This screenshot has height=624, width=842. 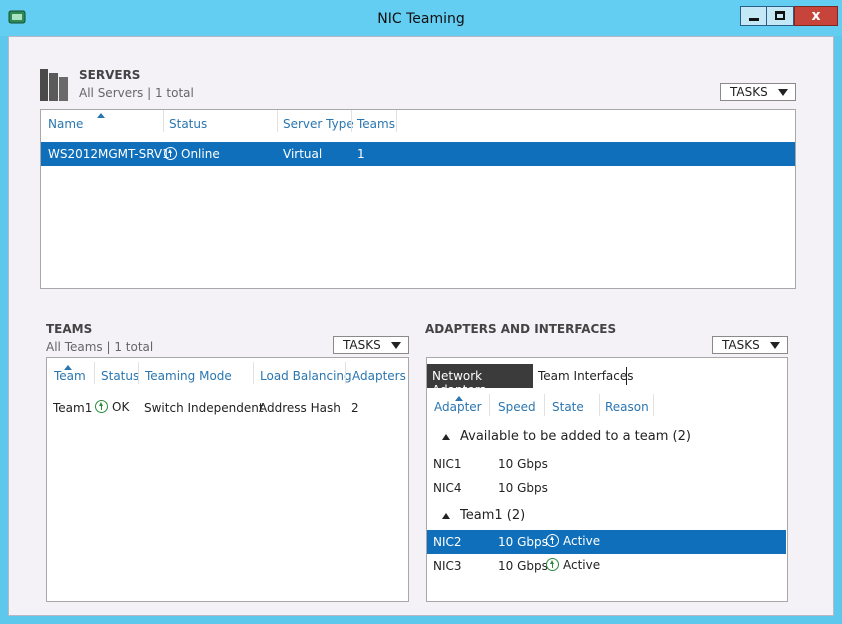 I want to click on column-header-server-type: Server Type, so click(x=318, y=124).